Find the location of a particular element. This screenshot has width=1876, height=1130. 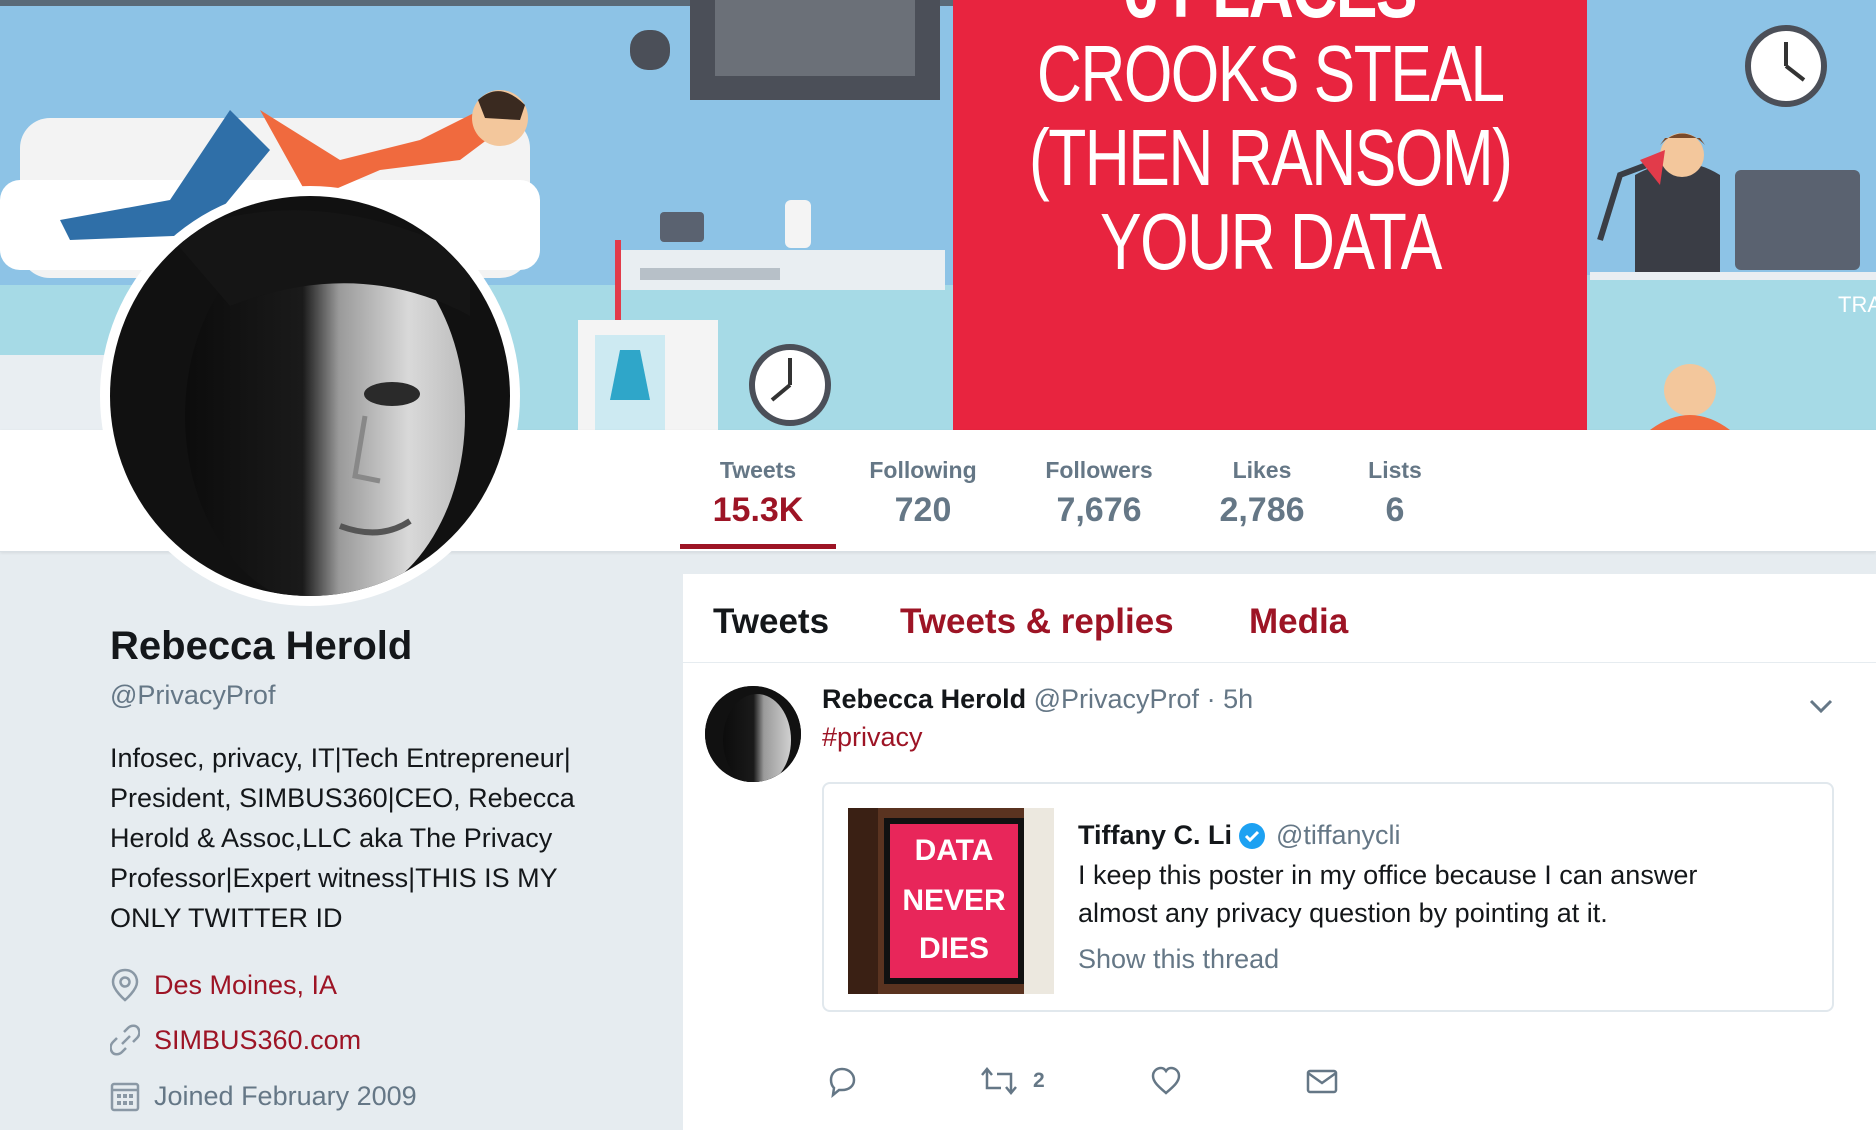

tab-media: Media is located at coordinates (1298, 622).